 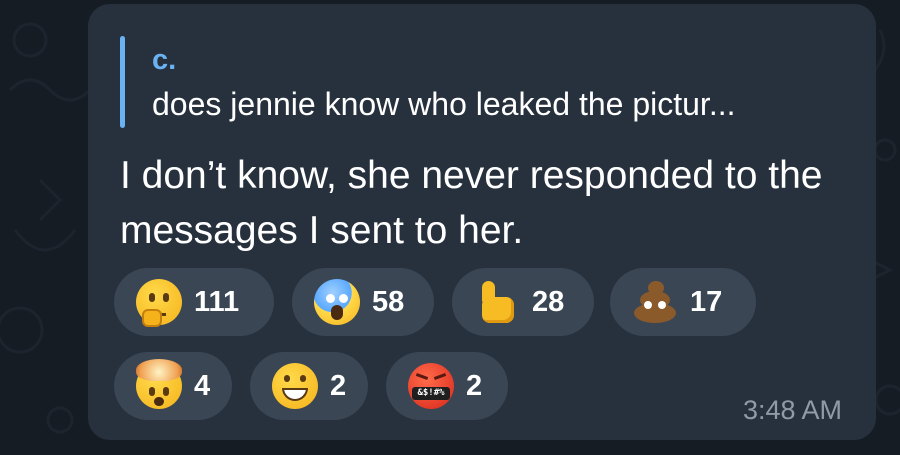 I want to click on reaction-cursing: &$!#% 2, so click(x=447, y=386).